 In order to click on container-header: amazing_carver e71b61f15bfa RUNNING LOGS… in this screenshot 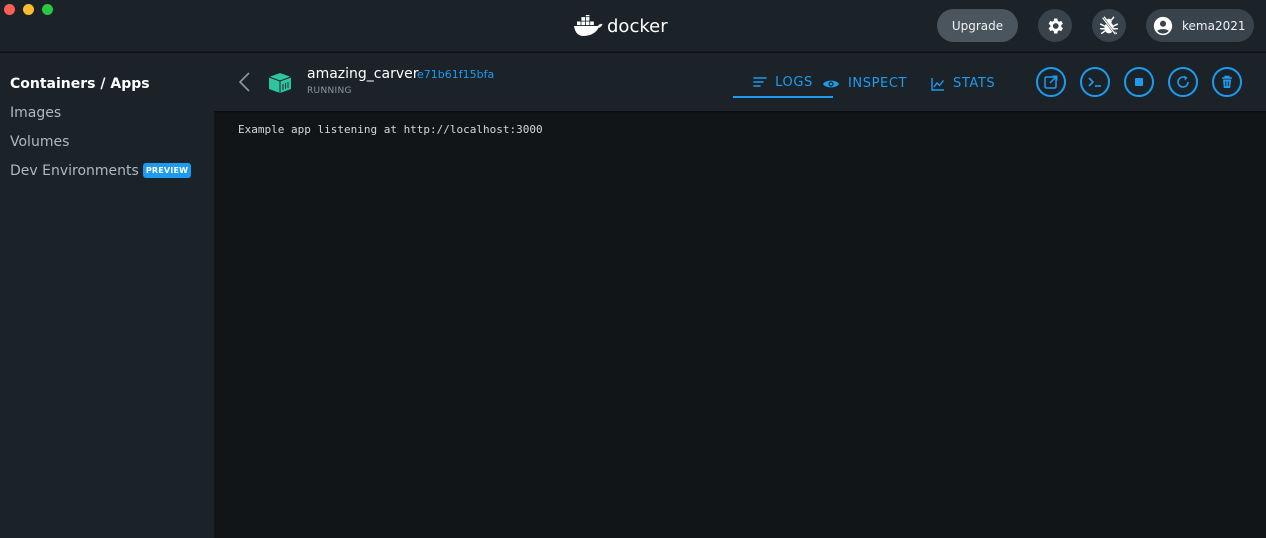, I will do `click(740, 82)`.